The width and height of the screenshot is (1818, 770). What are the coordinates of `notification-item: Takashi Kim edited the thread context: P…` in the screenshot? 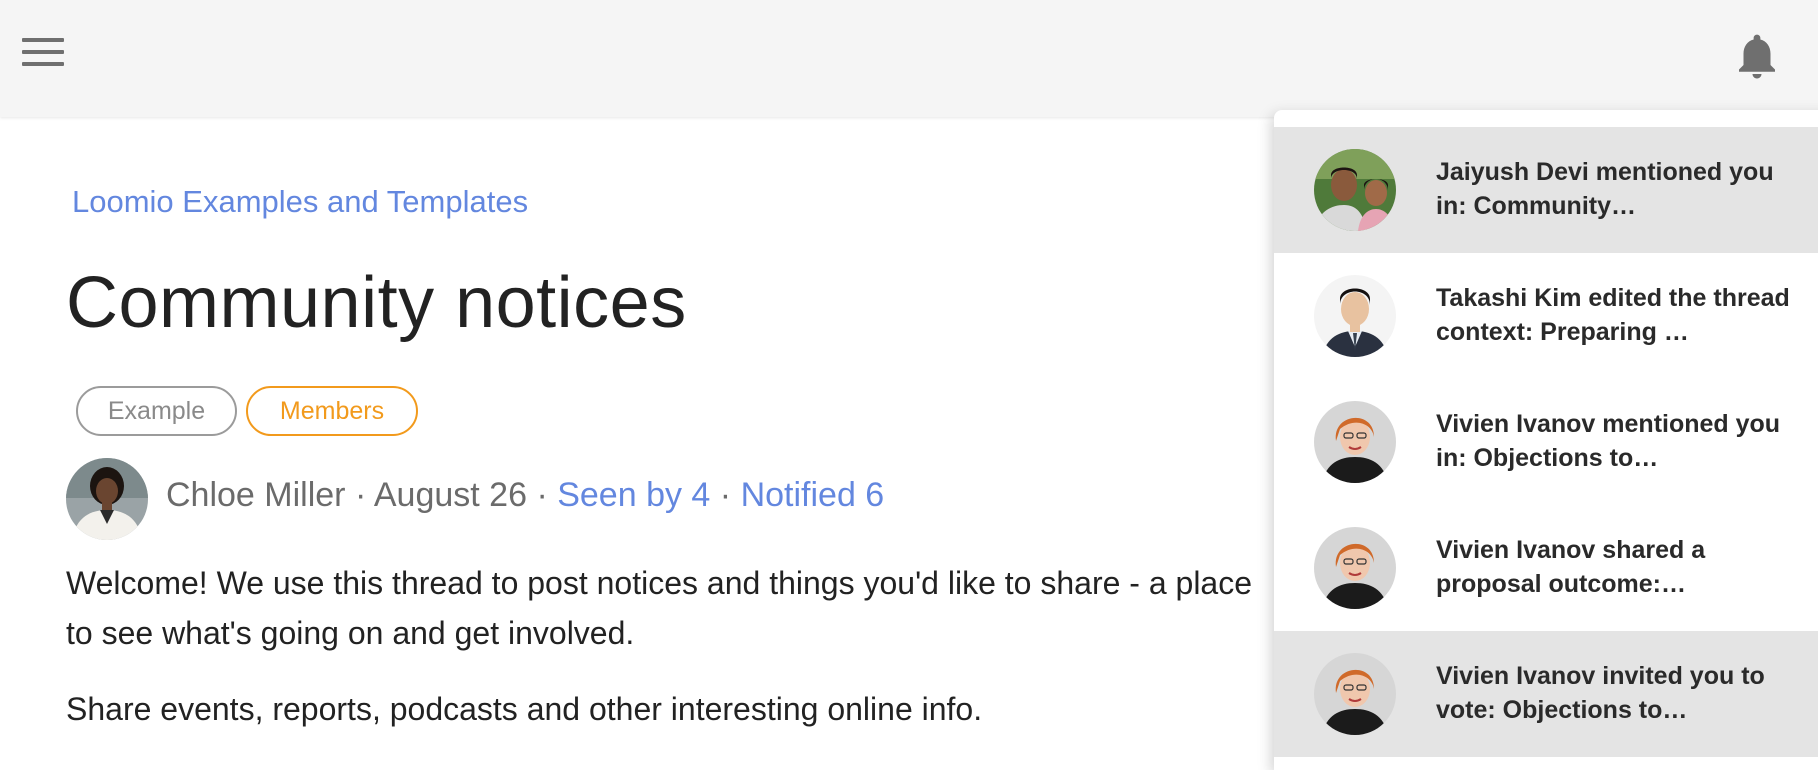 It's located at (1546, 316).